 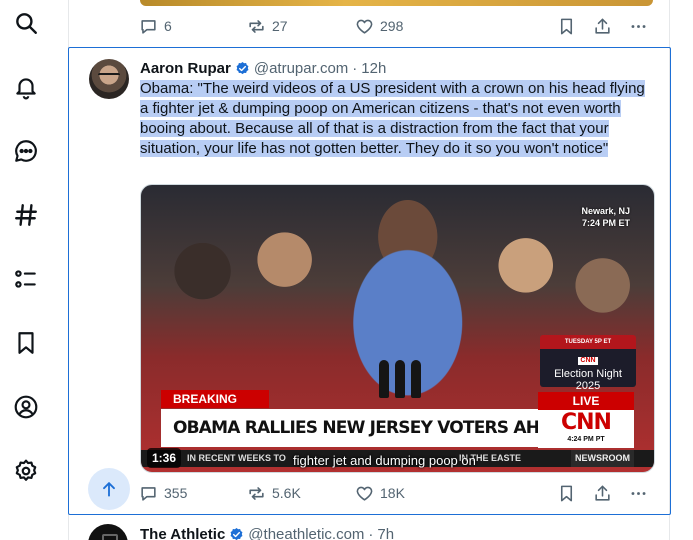 What do you see at coordinates (396, 3) in the screenshot?
I see `previous-post-media` at bounding box center [396, 3].